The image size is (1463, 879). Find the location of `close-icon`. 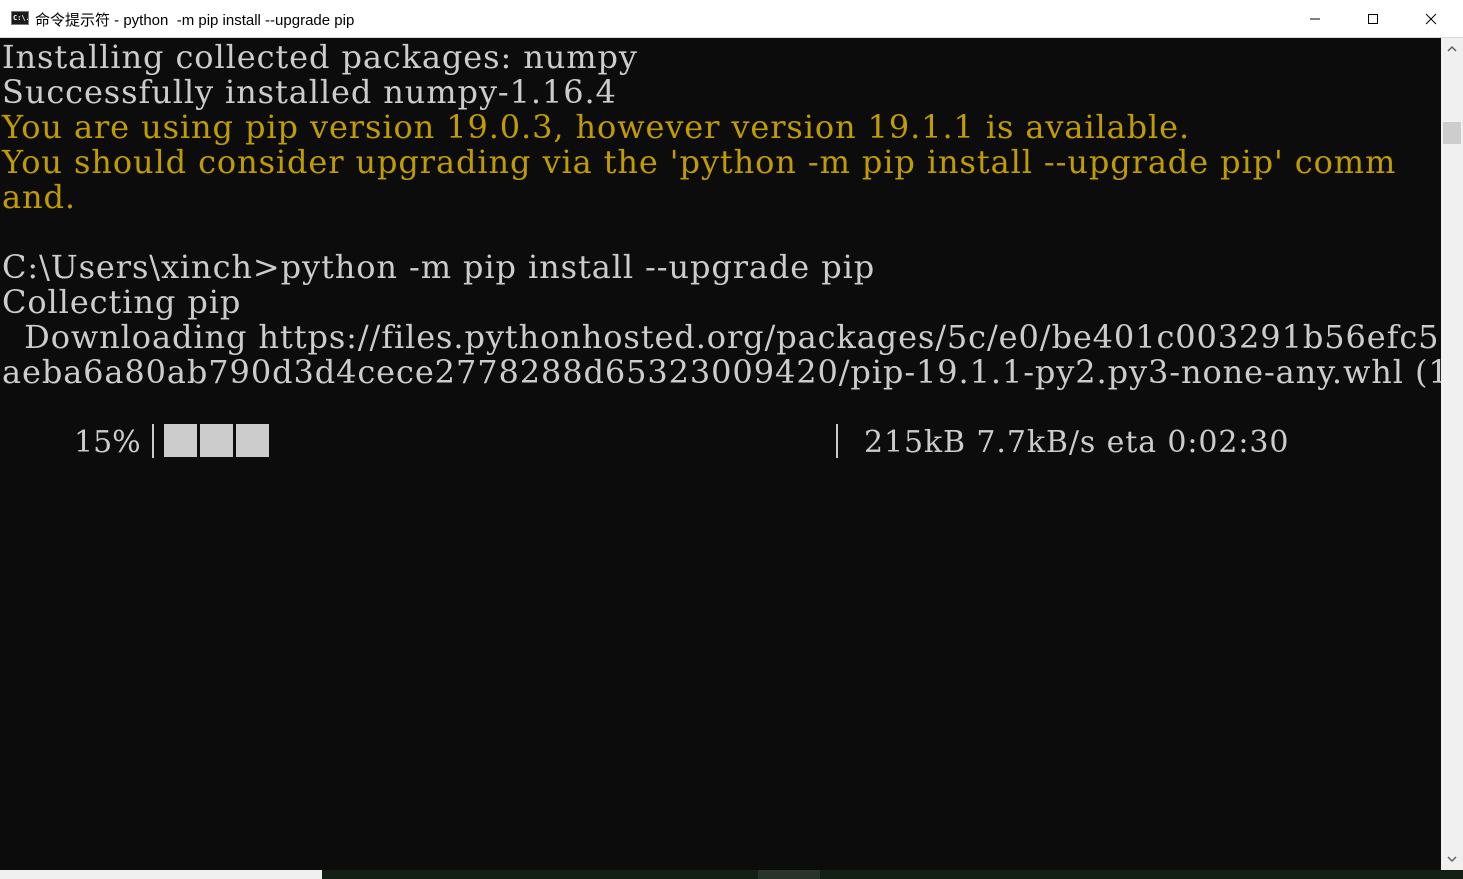

close-icon is located at coordinates (1431, 19).